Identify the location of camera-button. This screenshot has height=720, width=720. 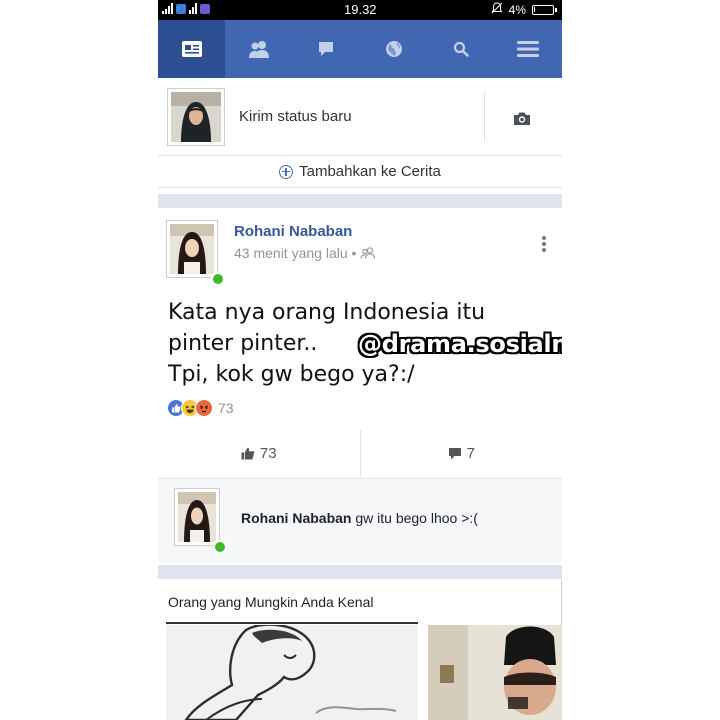
(522, 121).